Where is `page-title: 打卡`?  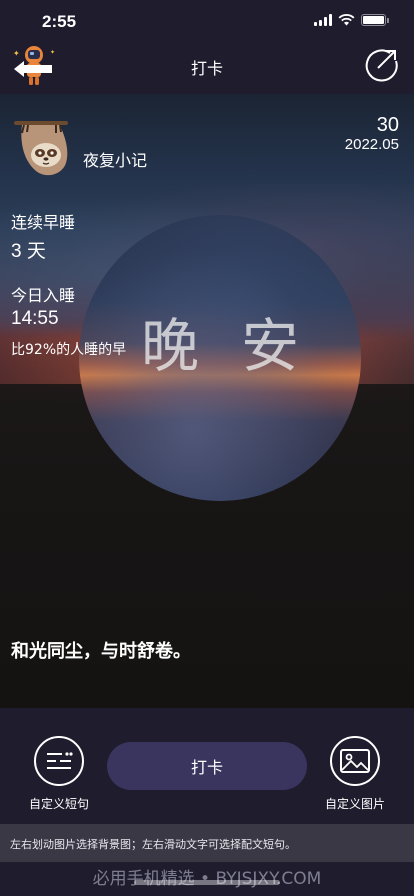
page-title: 打卡 is located at coordinates (206, 69).